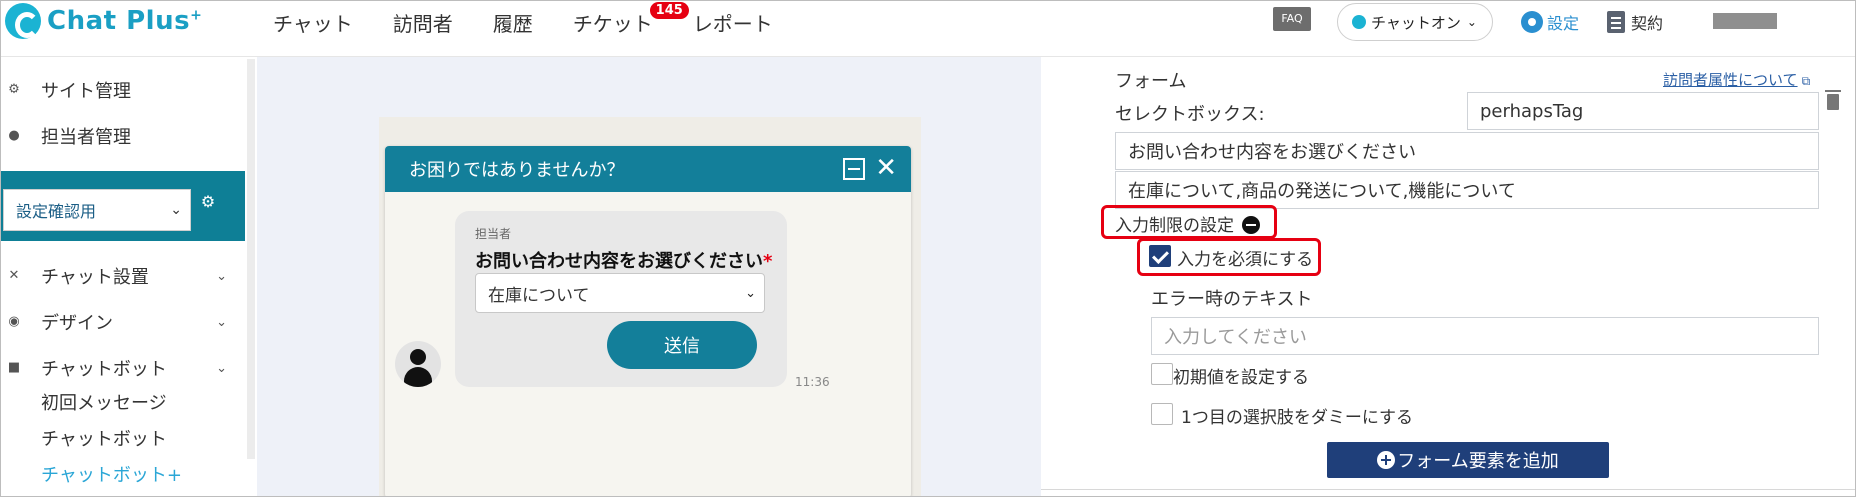 Image resolution: width=1856 pixels, height=497 pixels. I want to click on agent-label: 担当者, so click(493, 234).